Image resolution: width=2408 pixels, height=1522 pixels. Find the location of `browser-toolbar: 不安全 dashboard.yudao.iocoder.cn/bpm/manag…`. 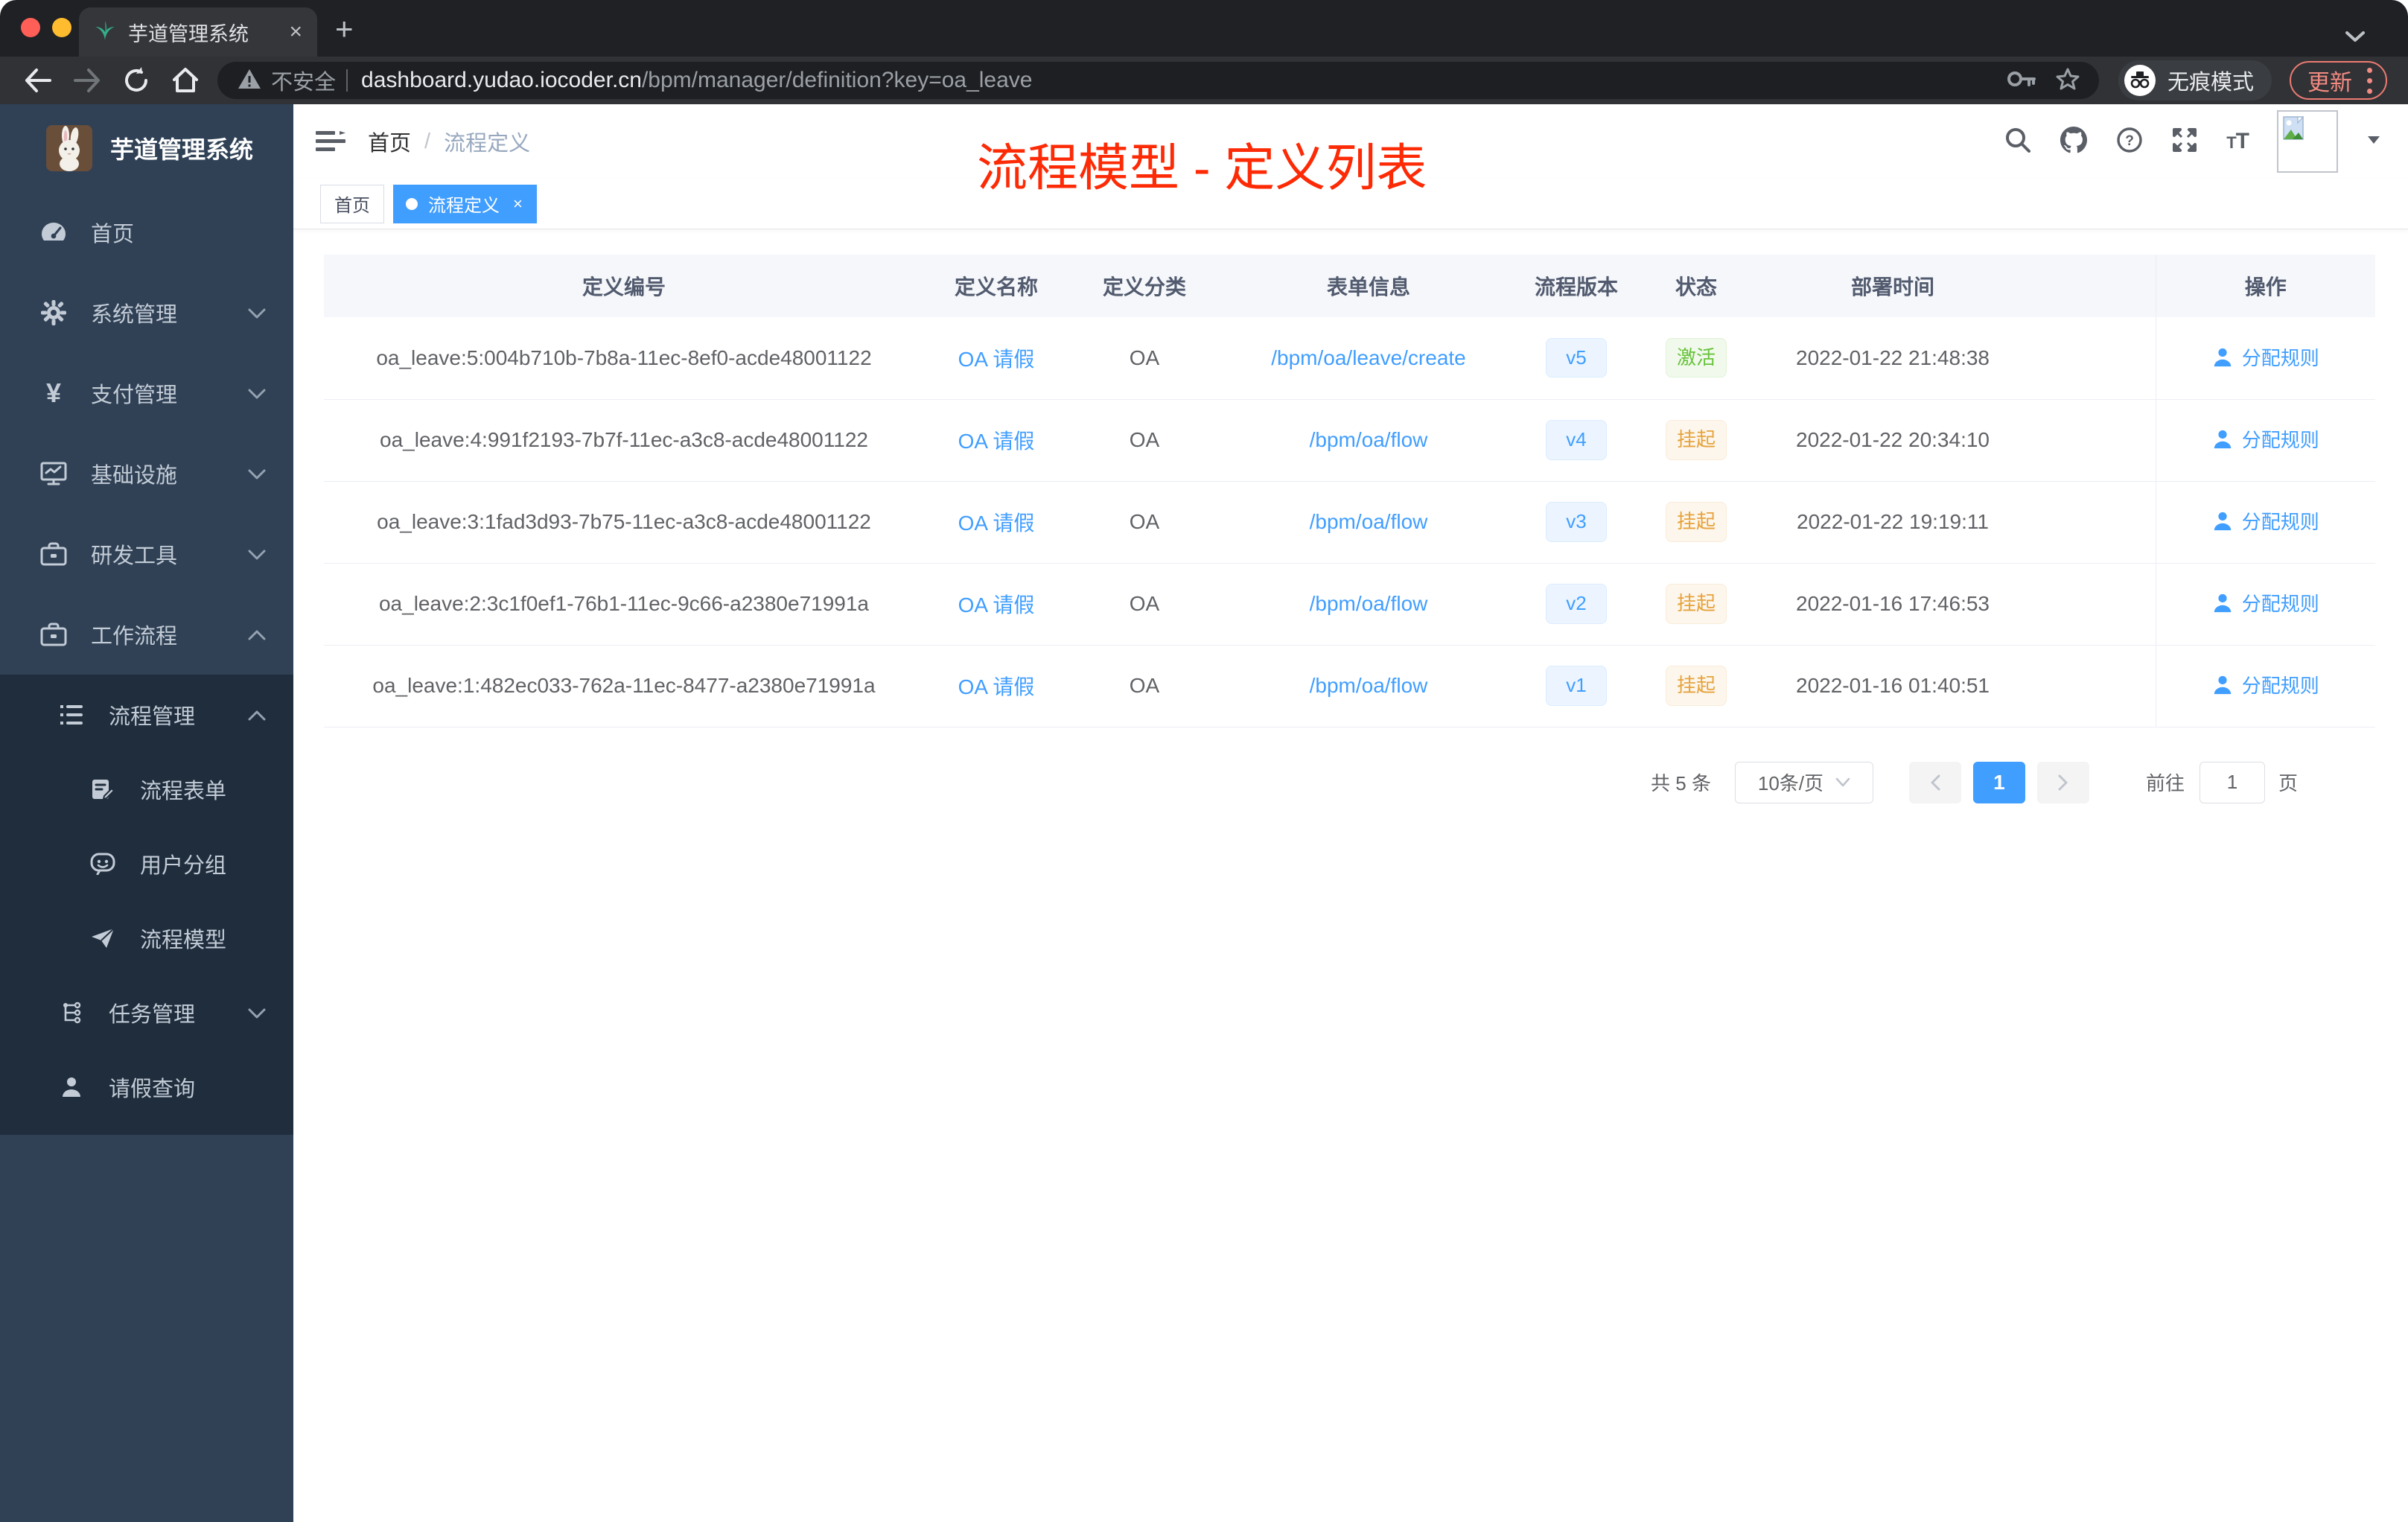

browser-toolbar: 不安全 dashboard.yudao.iocoder.cn/bpm/manag… is located at coordinates (1204, 80).